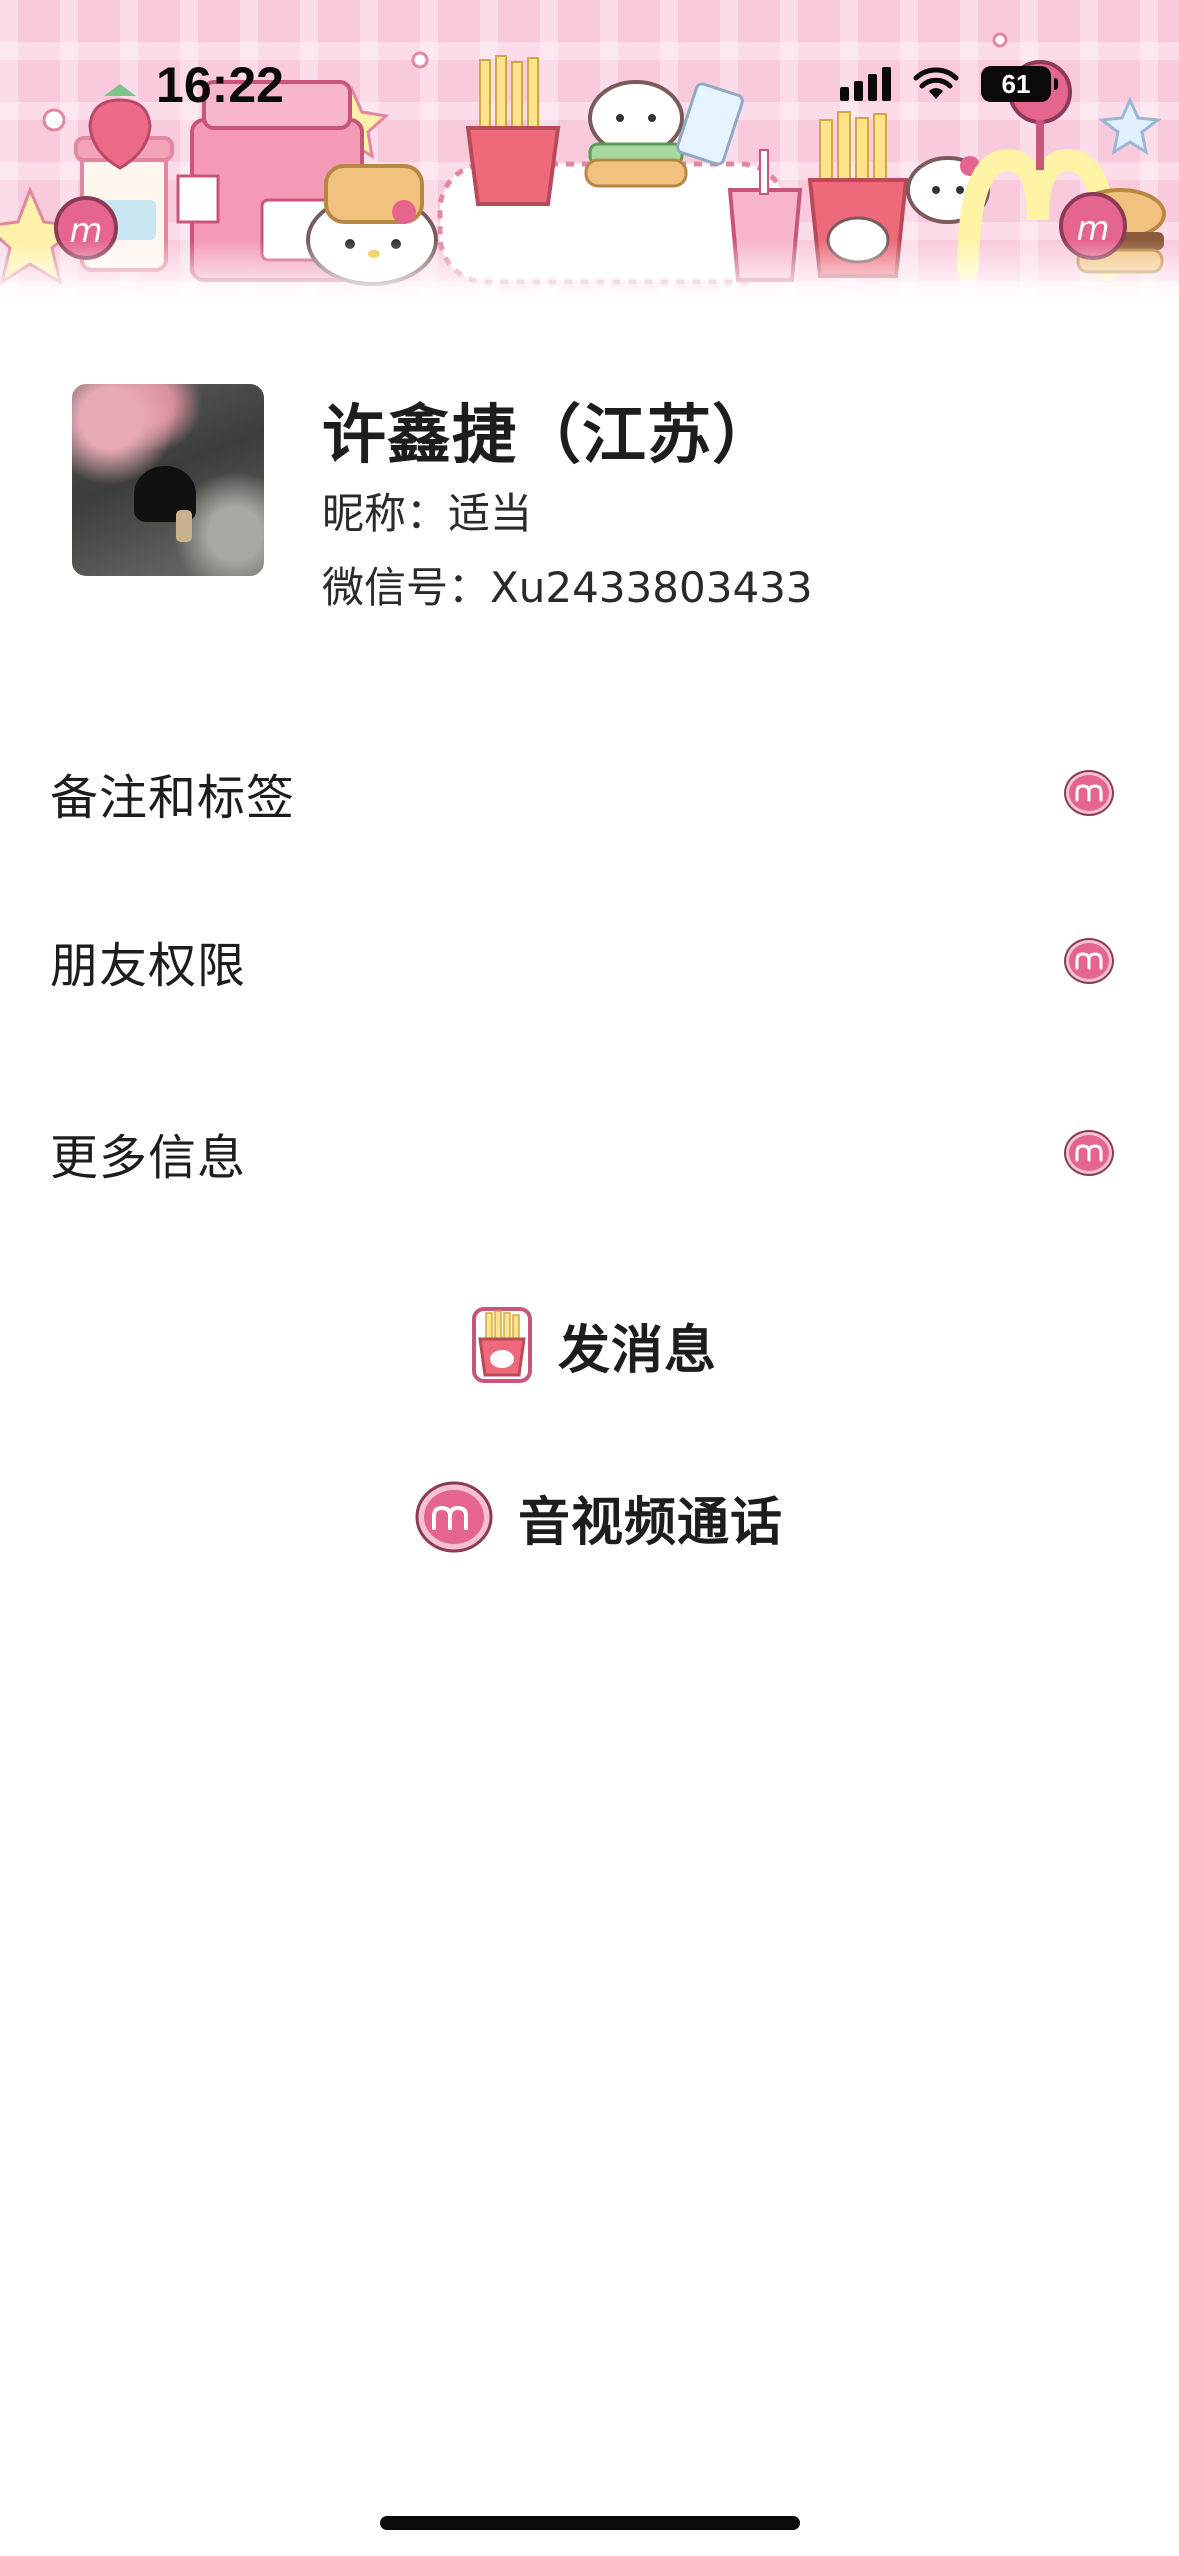 The image size is (1179, 2556). What do you see at coordinates (592, 499) in the screenshot?
I see `profile-header: 许鑫捷（江苏） 昵称：适当 微信号：Xu2433803433` at bounding box center [592, 499].